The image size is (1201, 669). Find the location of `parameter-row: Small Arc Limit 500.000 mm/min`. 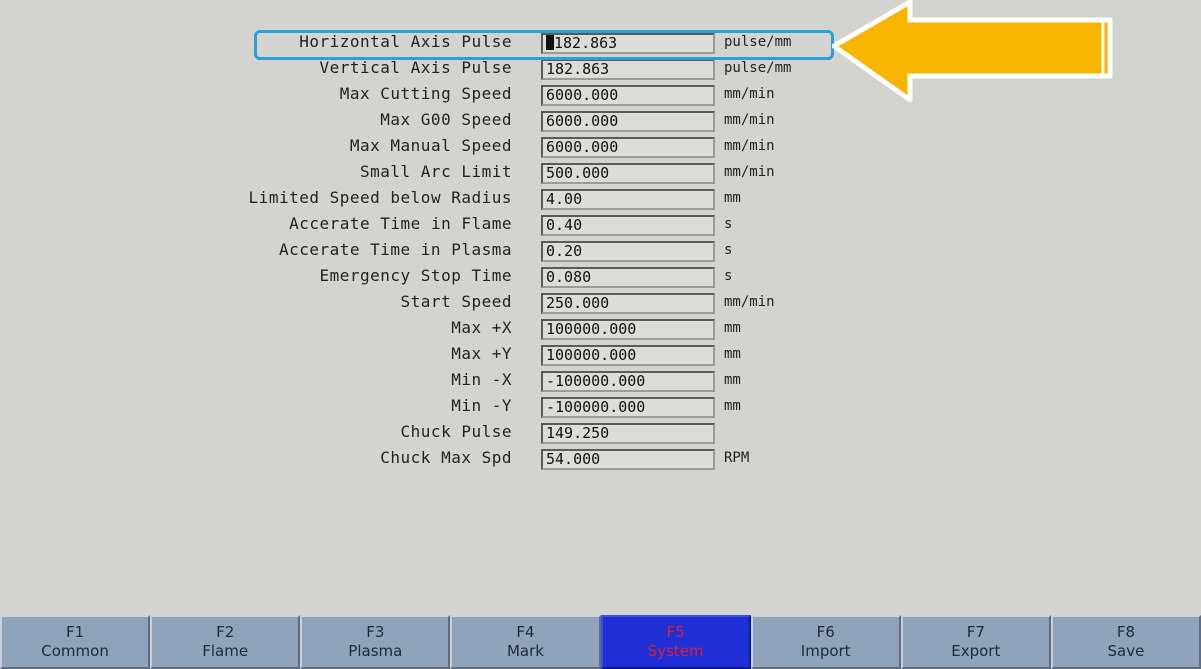

parameter-row: Small Arc Limit 500.000 mm/min is located at coordinates (600, 173).